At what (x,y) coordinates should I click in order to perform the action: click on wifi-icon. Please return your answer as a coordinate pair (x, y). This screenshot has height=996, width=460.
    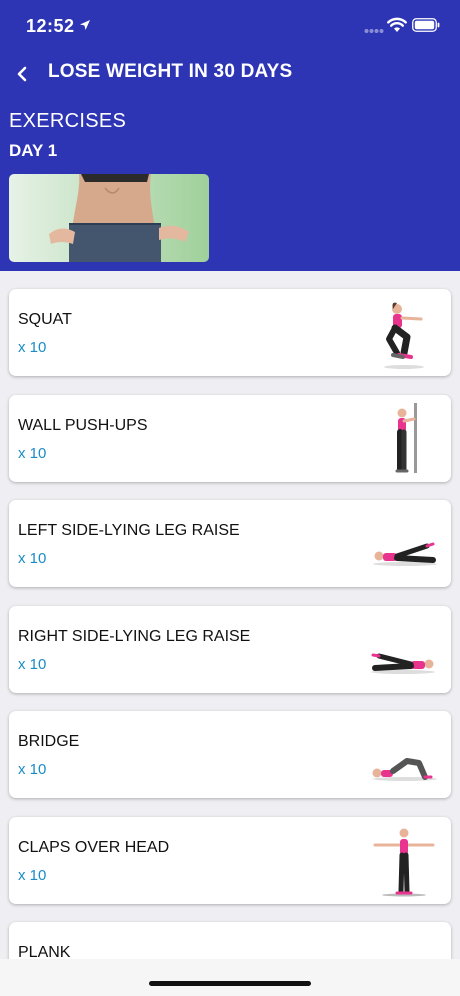
    Looking at the image, I should click on (397, 24).